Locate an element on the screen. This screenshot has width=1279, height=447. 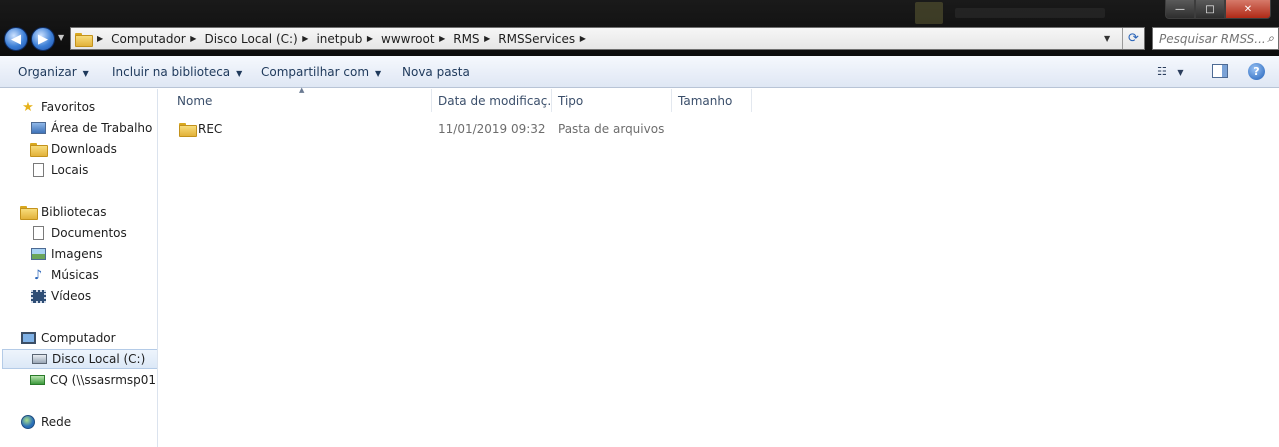
include-library-menu: Incluir na biblioteca ▼ is located at coordinates (177, 72).